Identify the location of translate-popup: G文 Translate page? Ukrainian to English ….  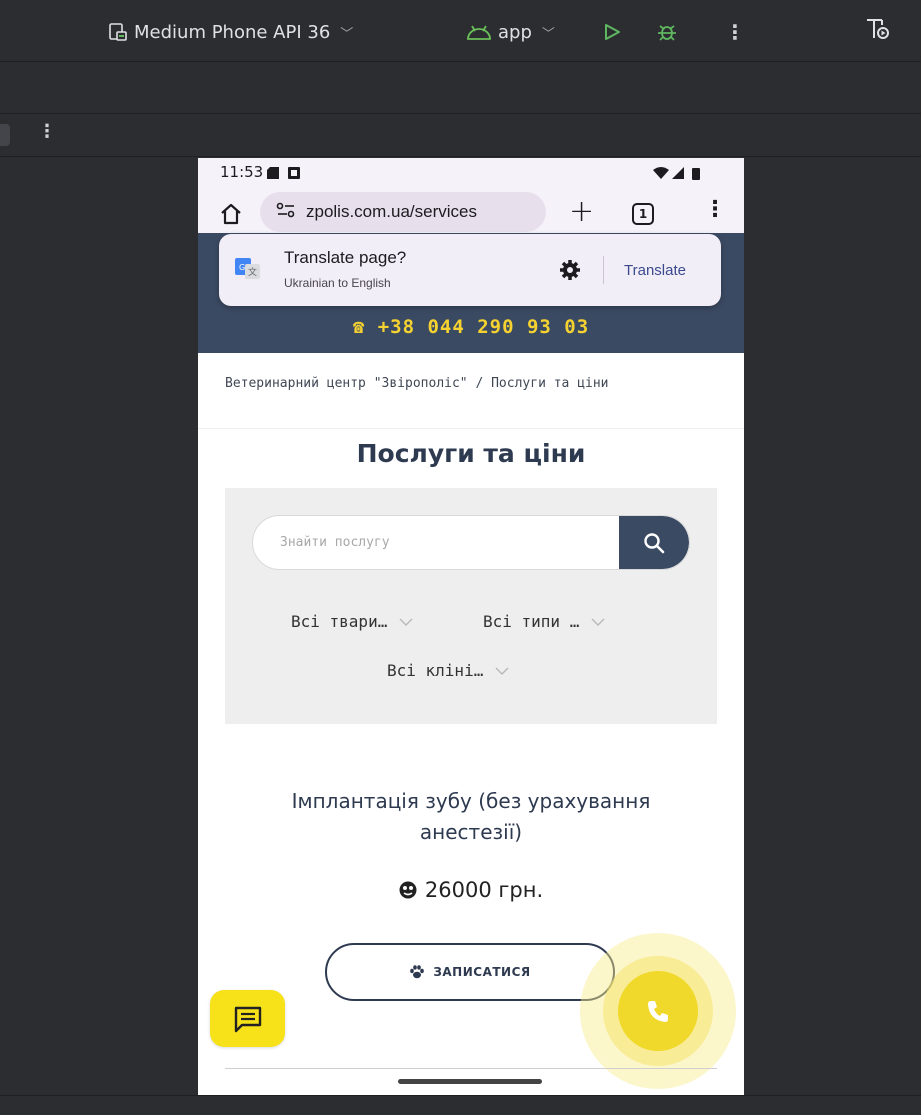
(470, 270).